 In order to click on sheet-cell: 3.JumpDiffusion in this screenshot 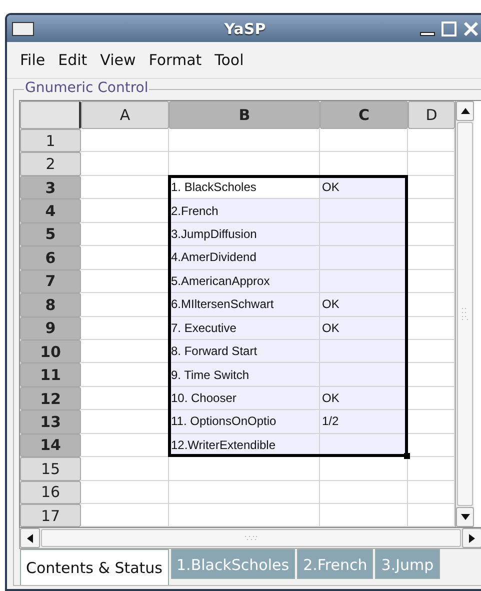, I will do `click(244, 234)`.